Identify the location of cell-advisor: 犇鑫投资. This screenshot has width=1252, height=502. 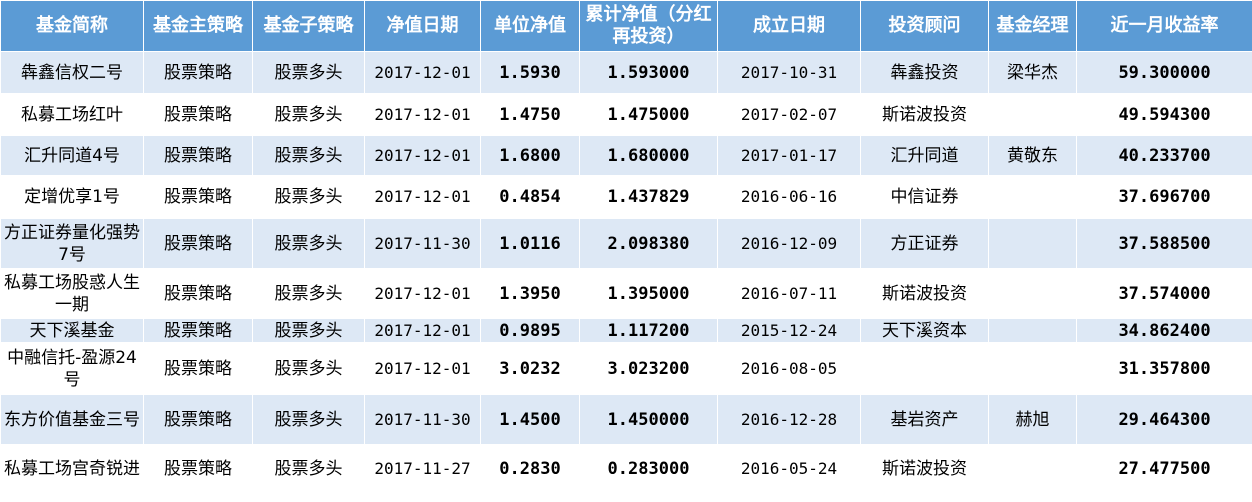
(924, 72).